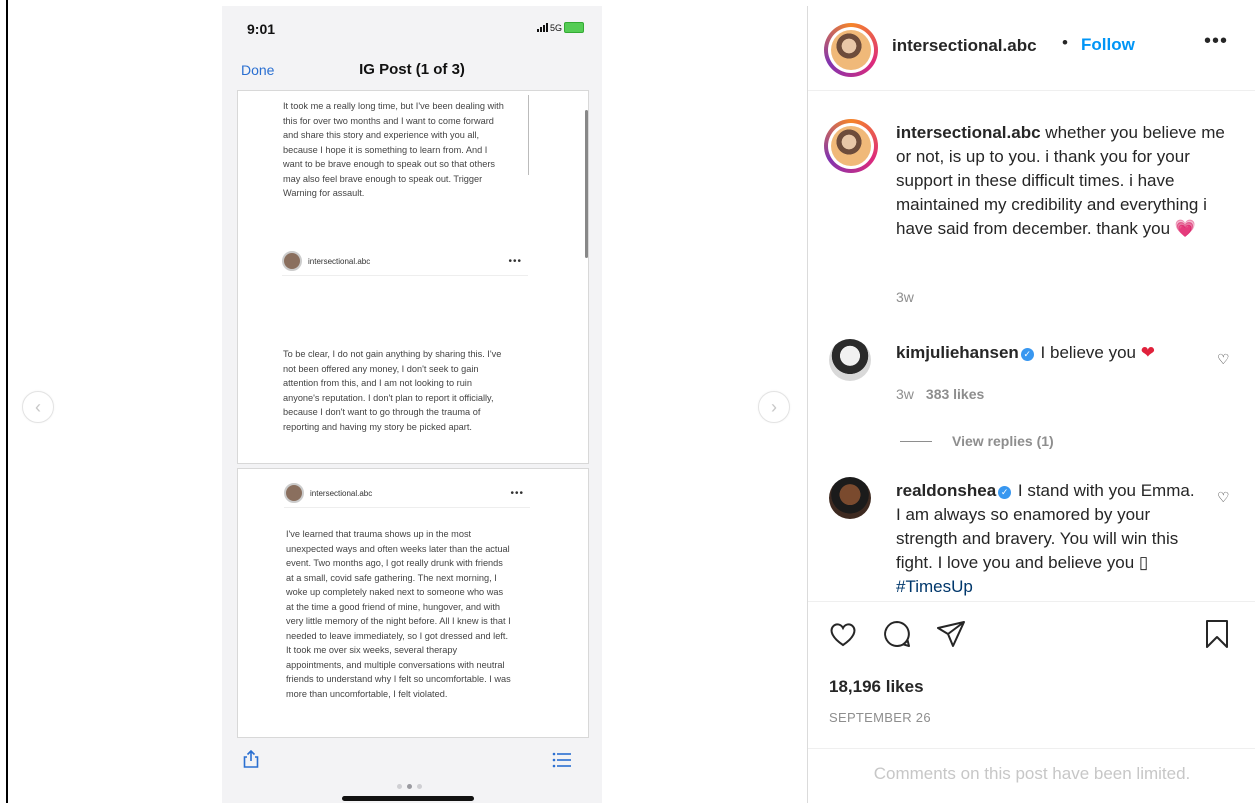 The width and height of the screenshot is (1255, 804). Describe the element at coordinates (412, 771) in the screenshot. I see `viewer-toolbar` at that location.